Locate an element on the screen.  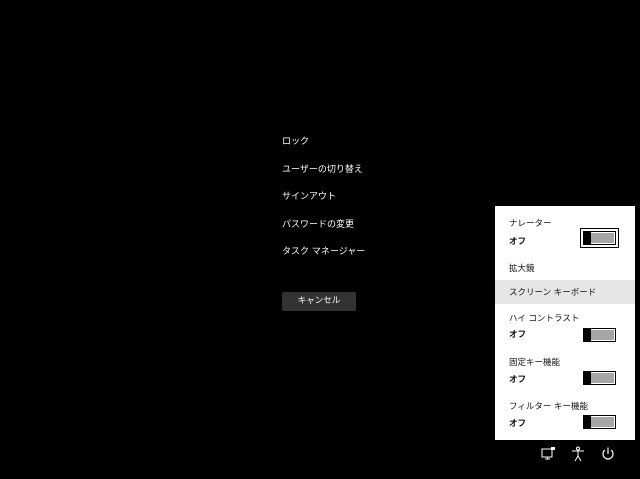
sticky-keys-toggle is located at coordinates (599, 378).